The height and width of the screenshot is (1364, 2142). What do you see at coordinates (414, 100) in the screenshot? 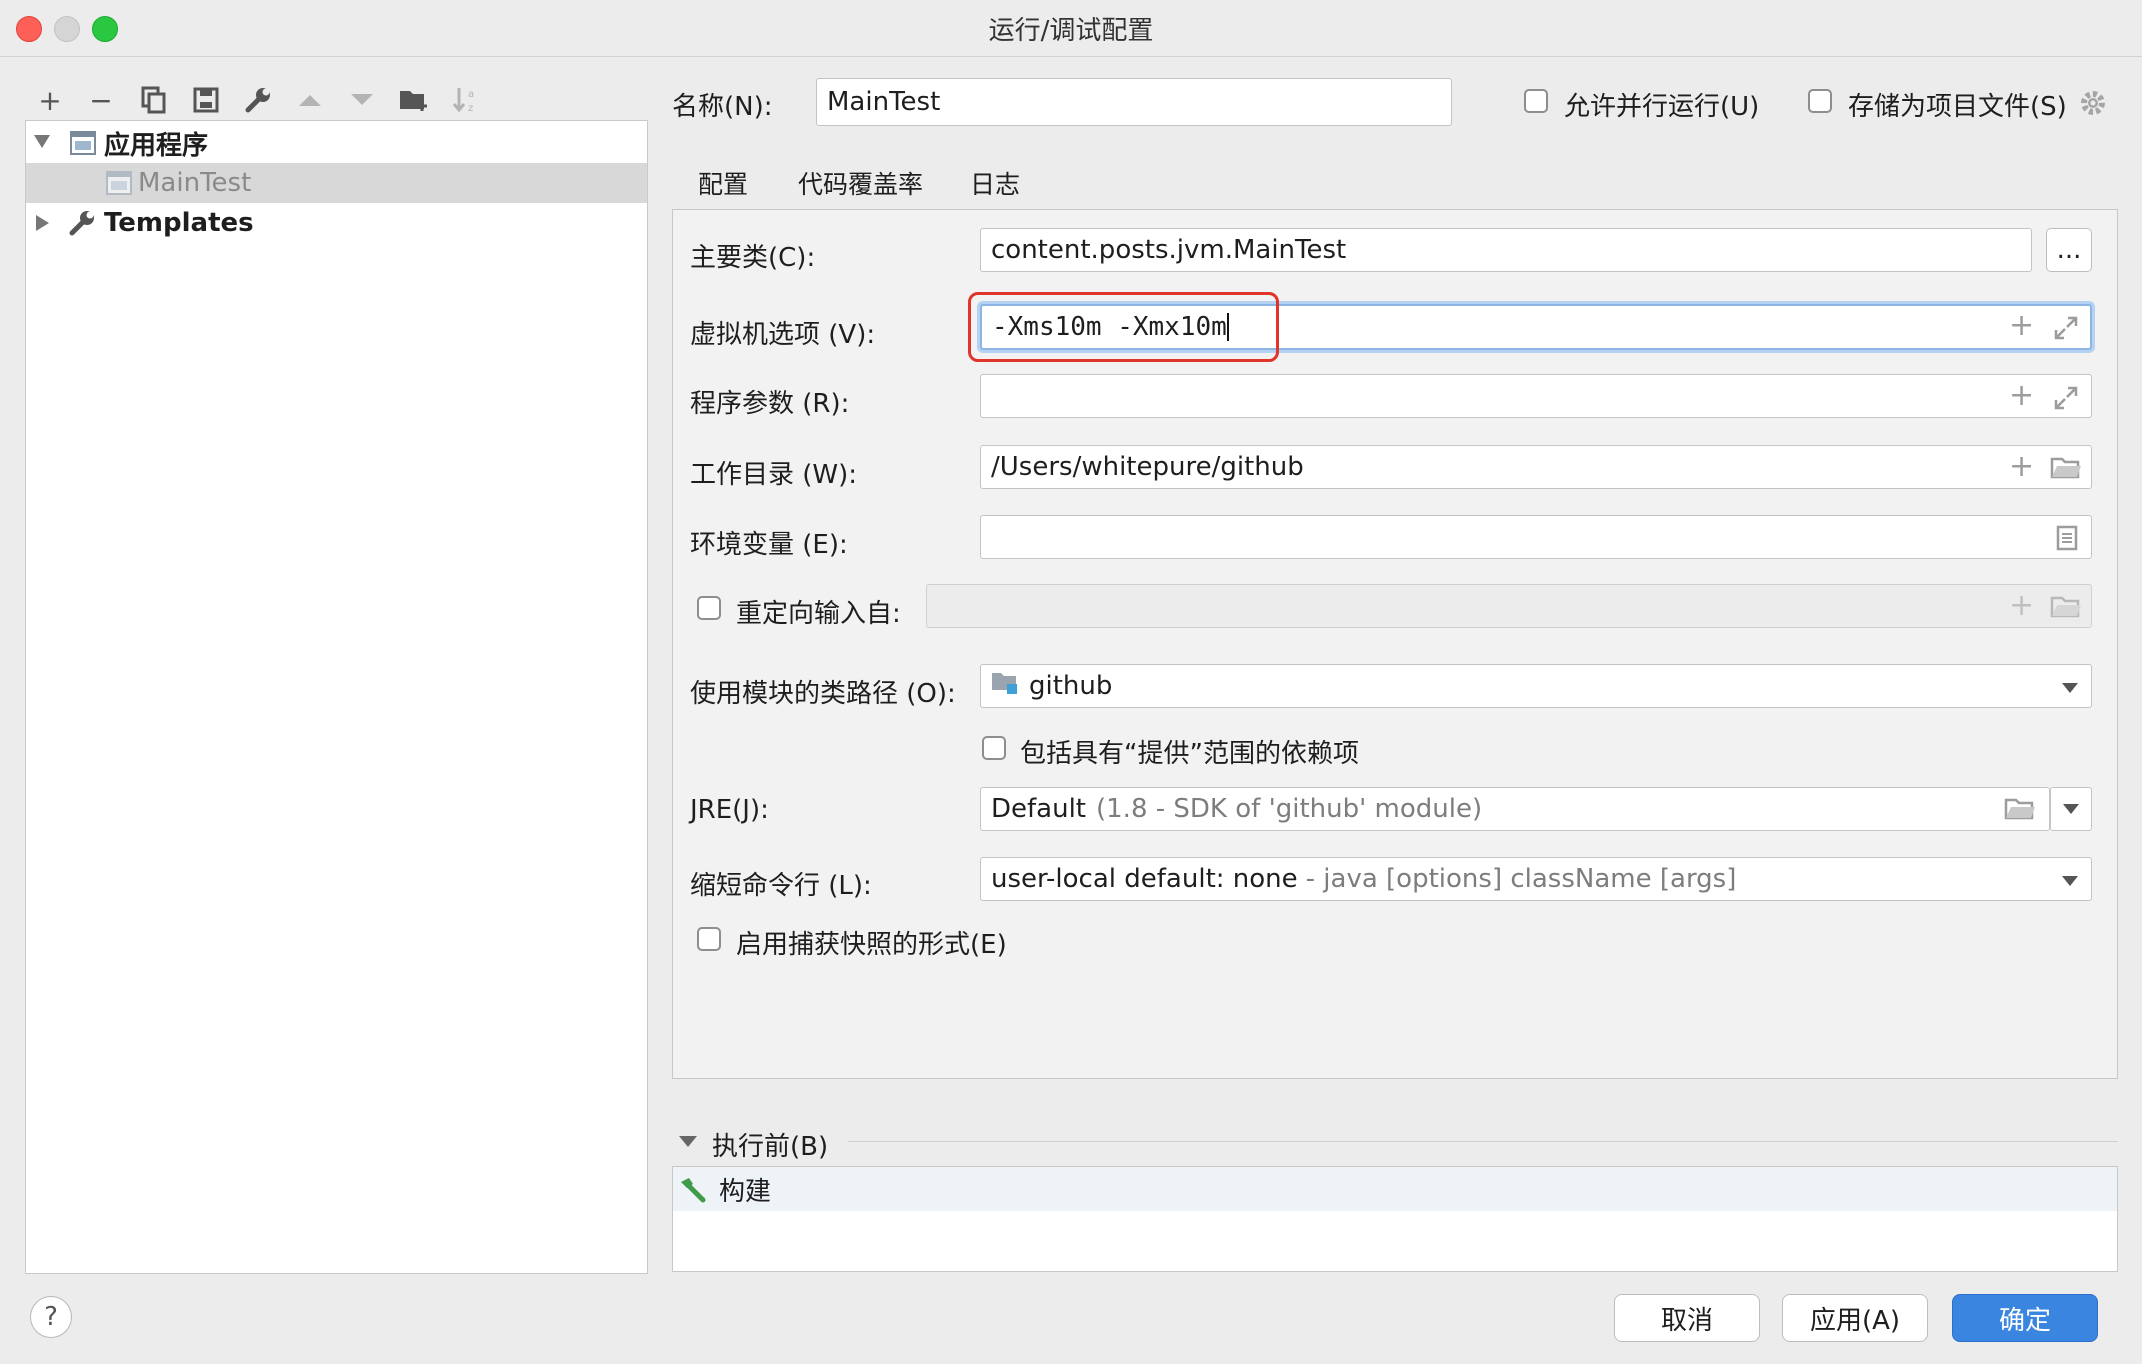
I see `new-folder-icon` at bounding box center [414, 100].